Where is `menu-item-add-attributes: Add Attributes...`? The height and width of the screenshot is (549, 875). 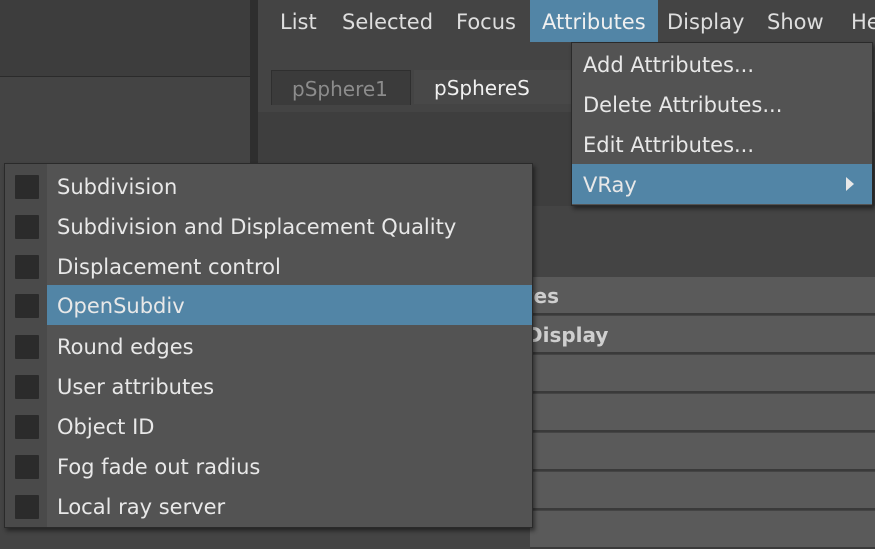 menu-item-add-attributes: Add Attributes... is located at coordinates (722, 64).